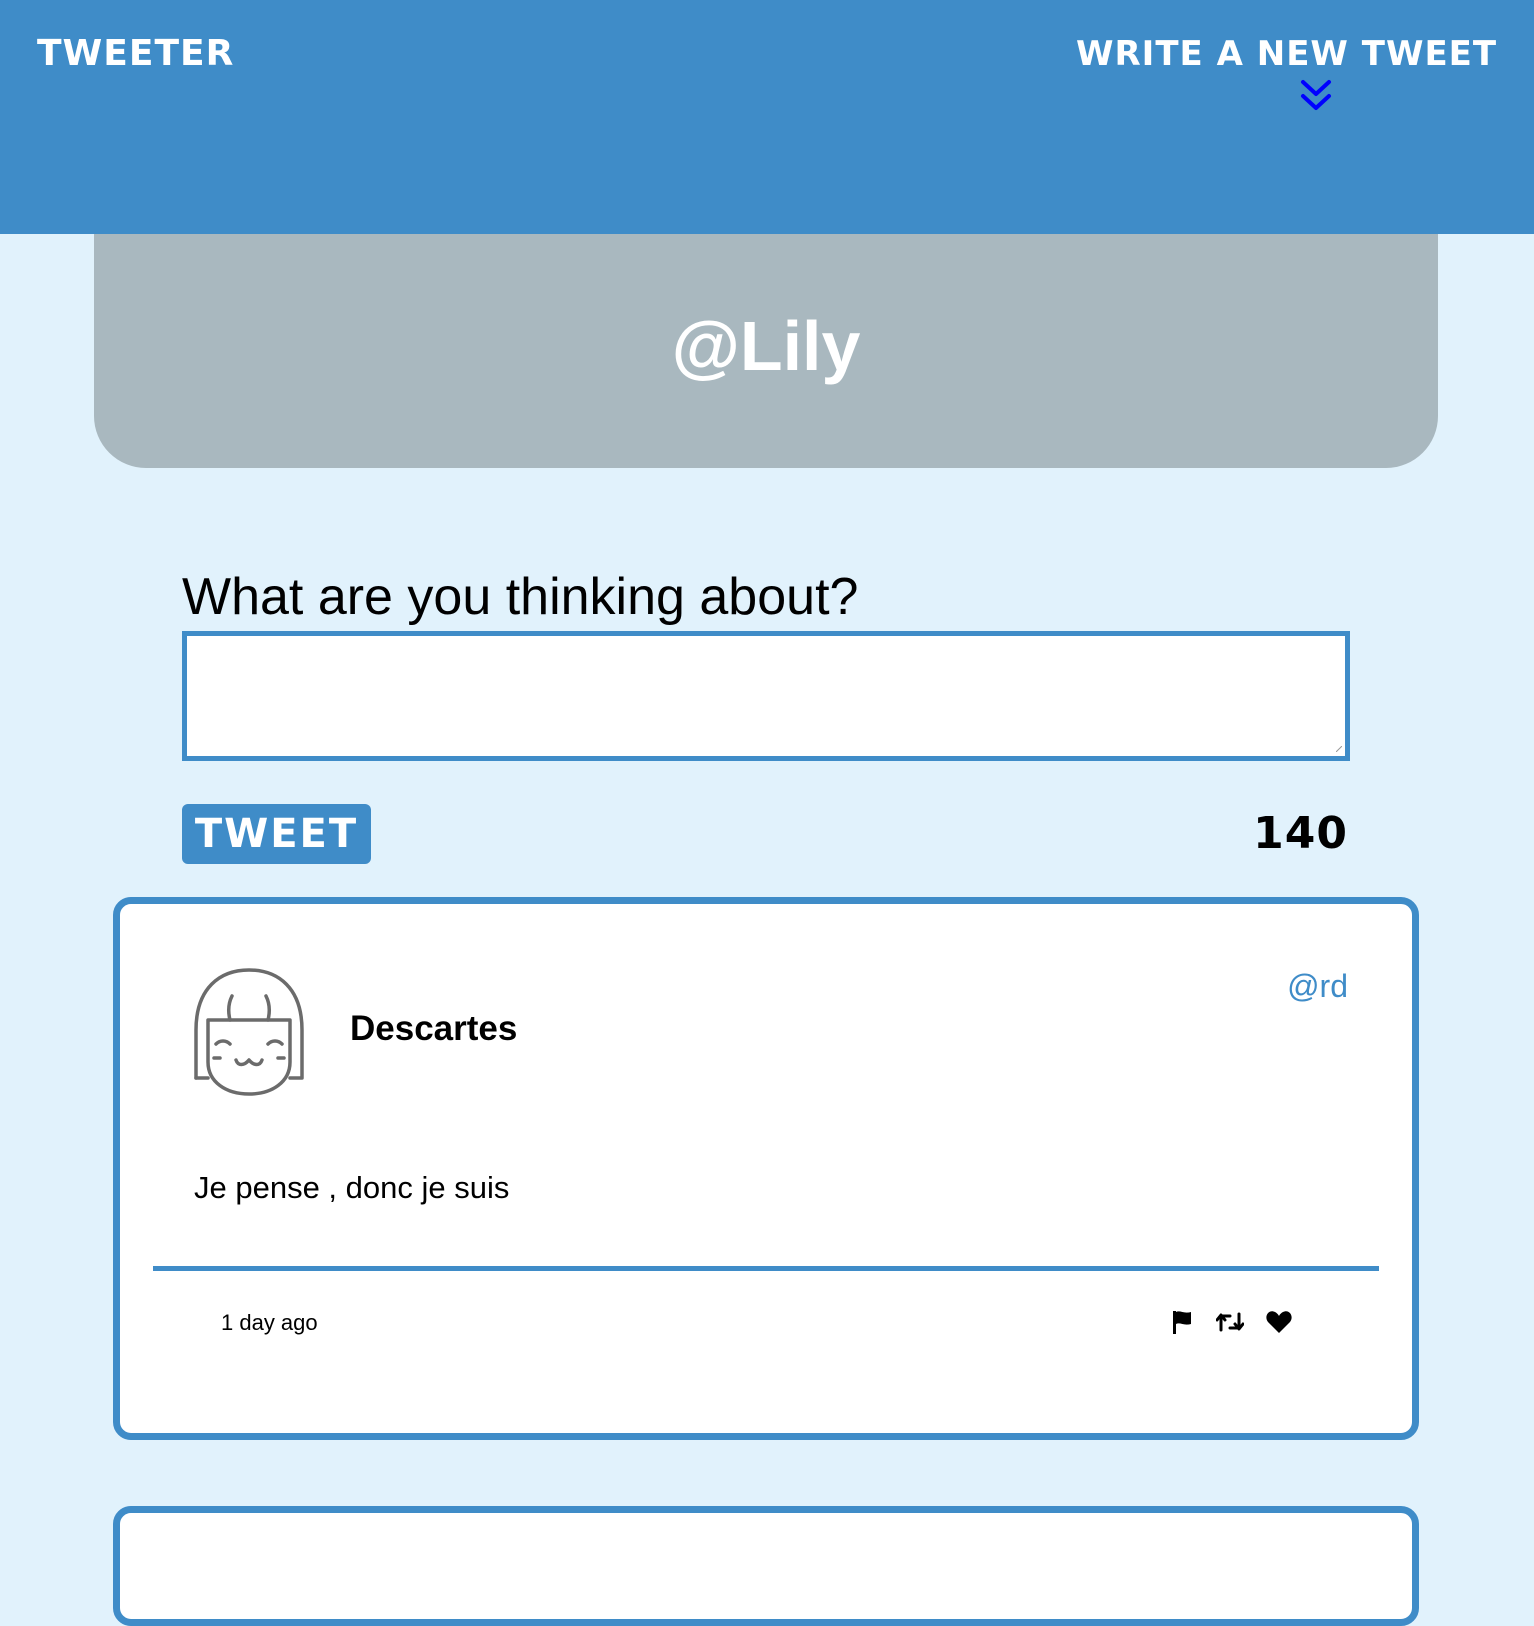  I want to click on tweet-divider, so click(766, 1268).